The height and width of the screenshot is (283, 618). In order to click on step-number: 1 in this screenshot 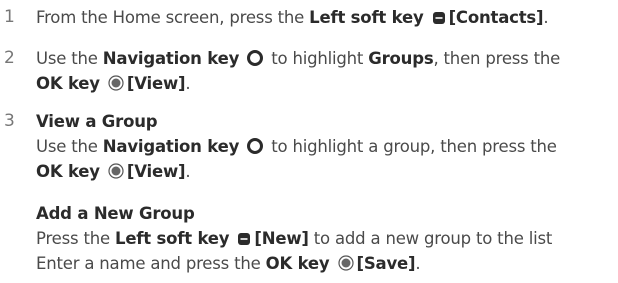, I will do `click(9, 17)`.